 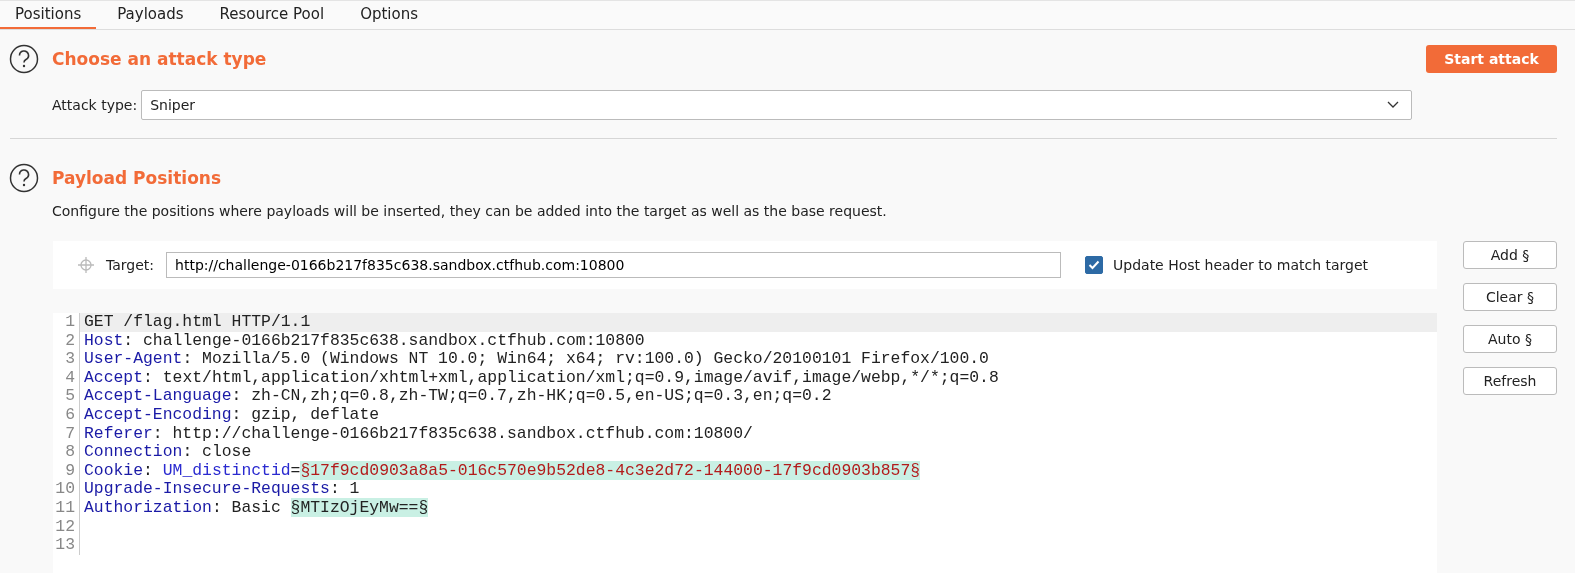 What do you see at coordinates (246, 507) in the screenshot?
I see `code-text: : Basic` at bounding box center [246, 507].